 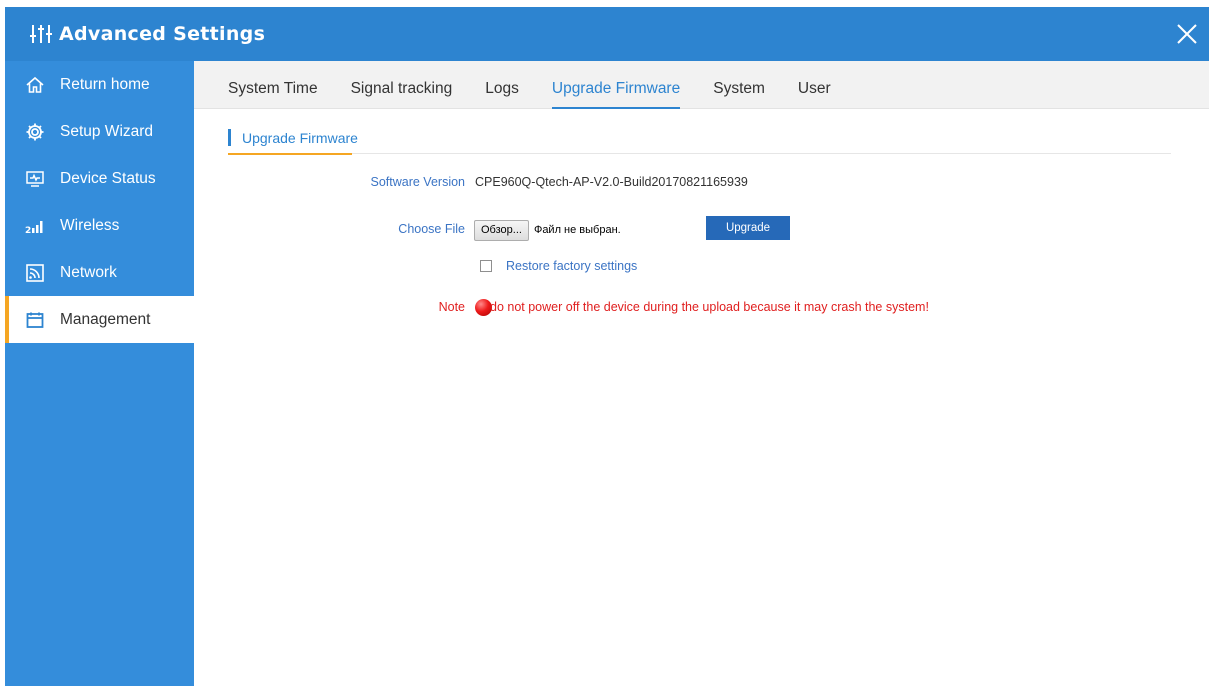 I want to click on clipboard-icon, so click(x=35, y=320).